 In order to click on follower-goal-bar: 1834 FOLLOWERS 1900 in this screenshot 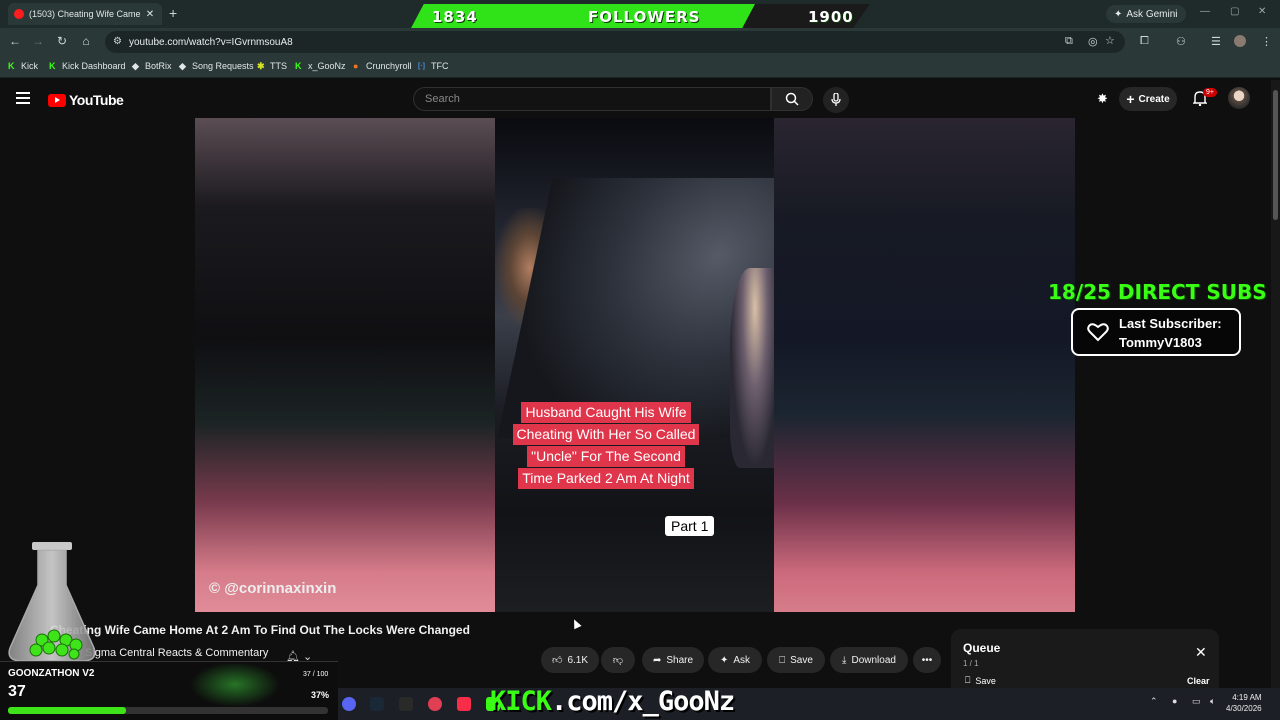, I will do `click(640, 17)`.